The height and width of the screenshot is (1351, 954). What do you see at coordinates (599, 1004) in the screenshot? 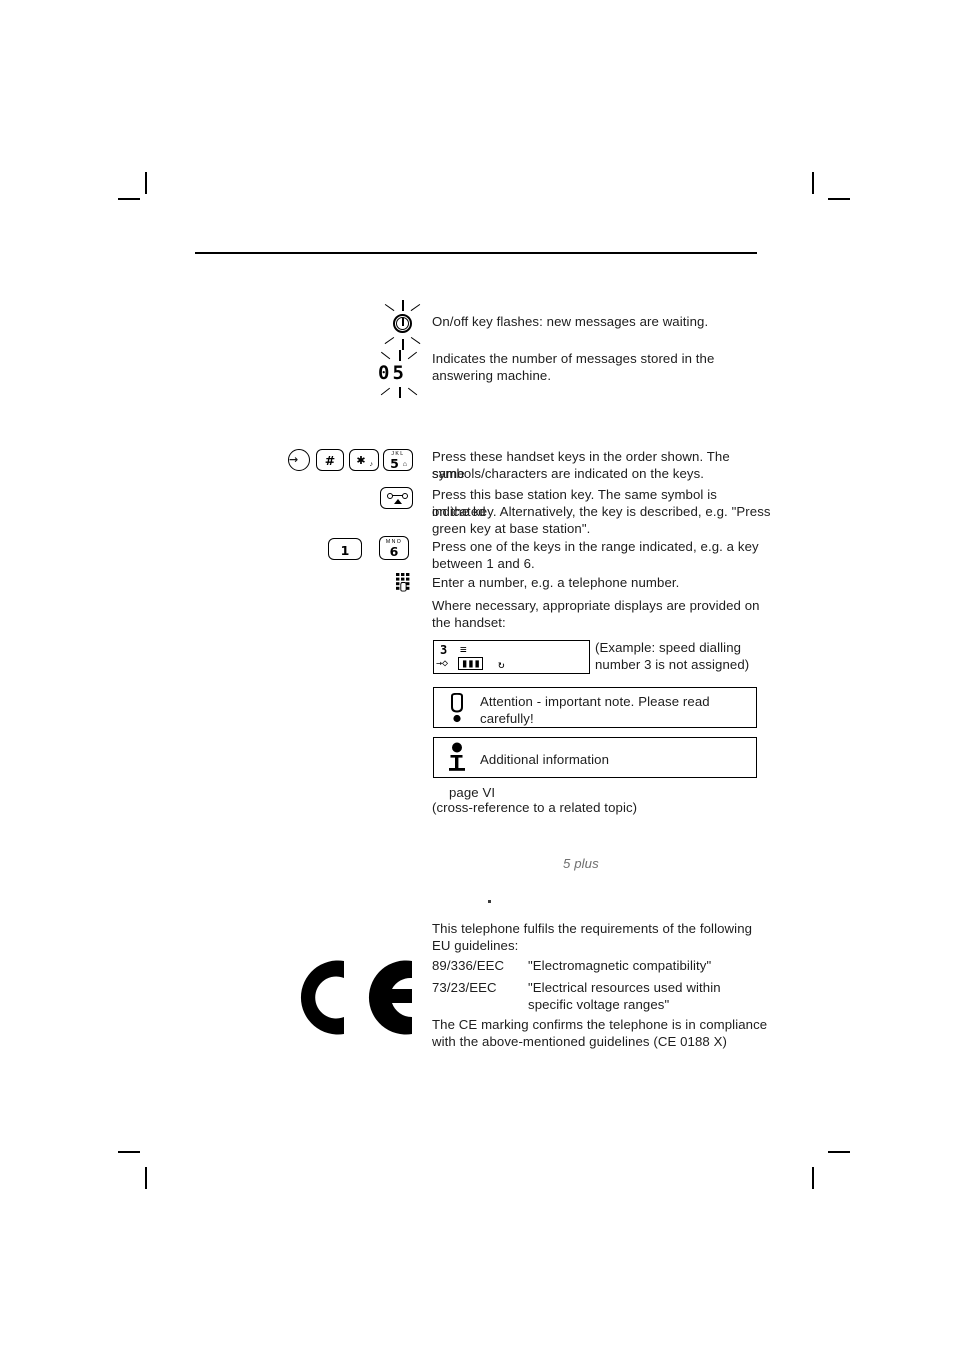
I see `ce-guideline-2-title-line-2: specific voltage ranges"` at bounding box center [599, 1004].